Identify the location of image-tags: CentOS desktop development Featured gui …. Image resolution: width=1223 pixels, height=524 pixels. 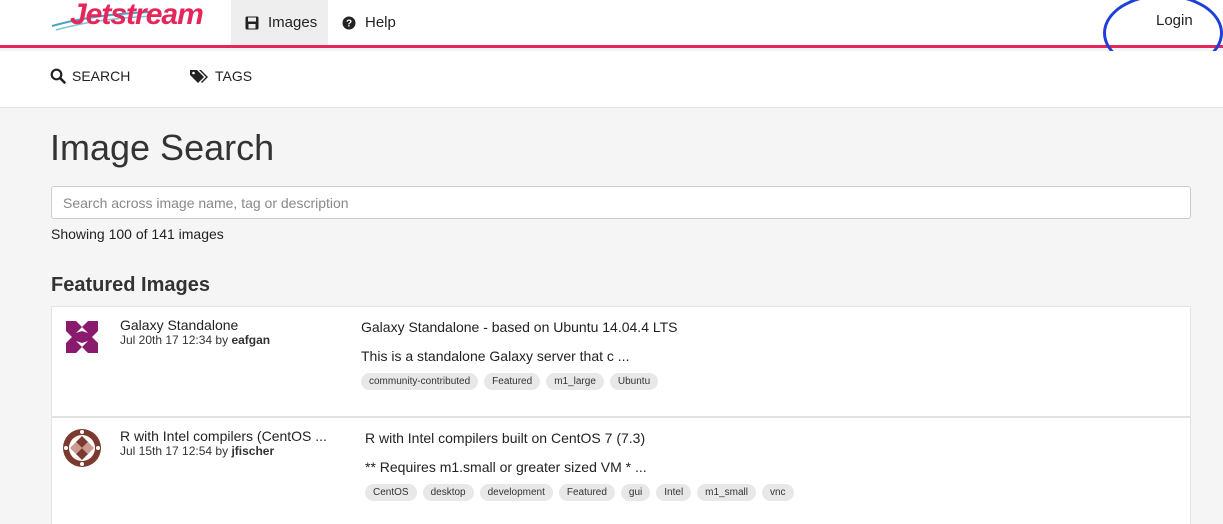
(579, 492).